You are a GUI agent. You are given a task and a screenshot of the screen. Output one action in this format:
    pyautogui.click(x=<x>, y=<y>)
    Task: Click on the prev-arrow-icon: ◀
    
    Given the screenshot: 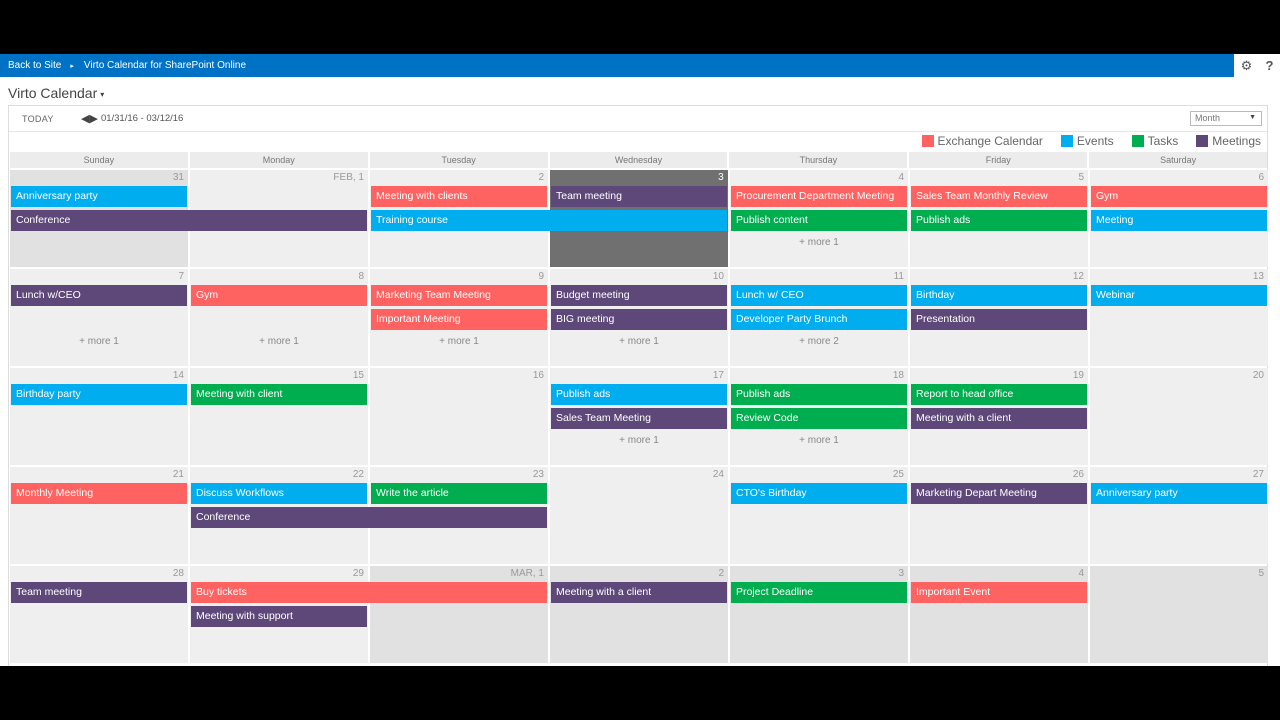 What is the action you would take?
    pyautogui.click(x=85, y=118)
    